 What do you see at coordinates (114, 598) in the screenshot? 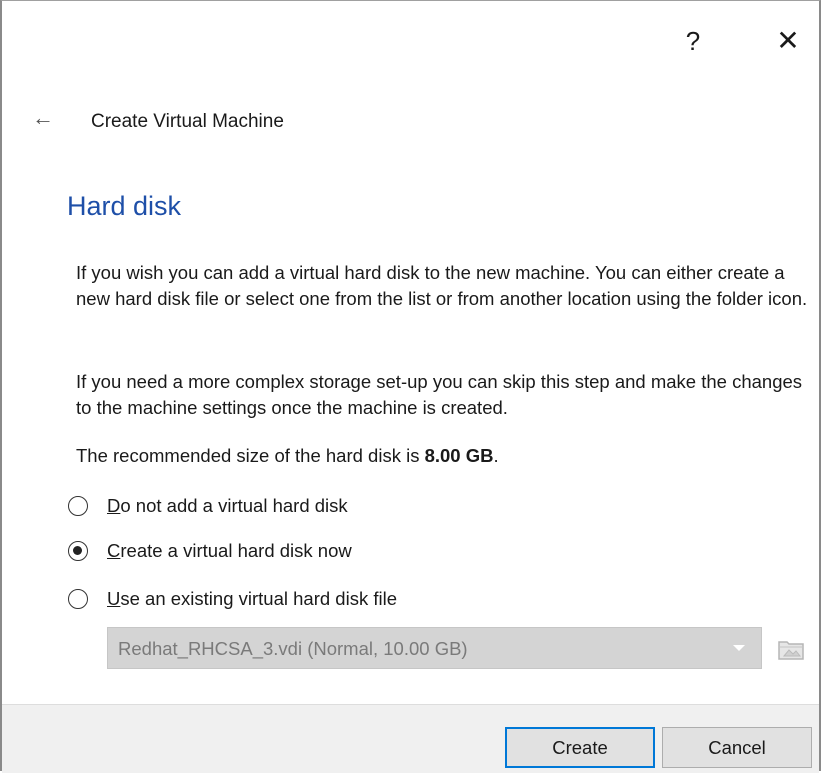
I see `mnemonic-letter: U` at bounding box center [114, 598].